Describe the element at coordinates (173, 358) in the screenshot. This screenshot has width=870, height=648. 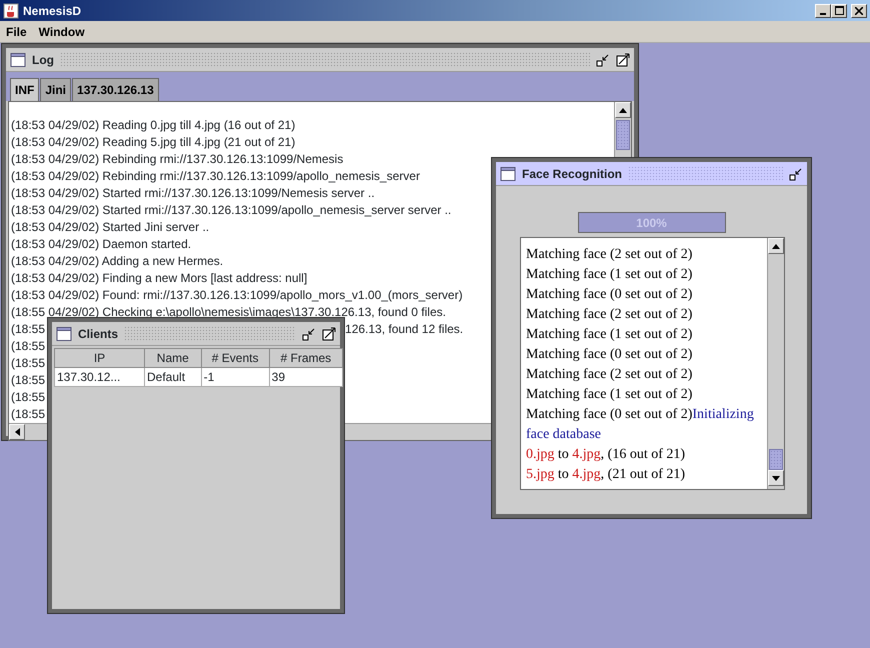
I see `column-header: Name` at that location.